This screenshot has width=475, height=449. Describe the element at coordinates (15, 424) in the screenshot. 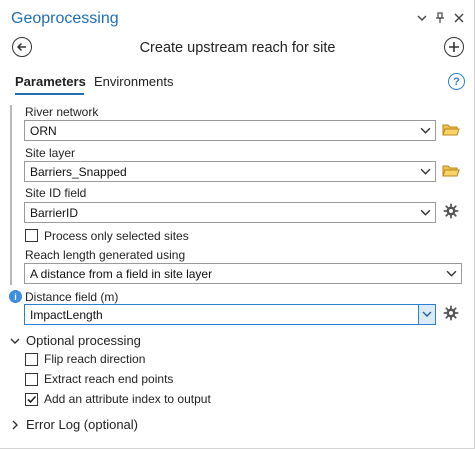

I see `chevron-right-icon` at that location.